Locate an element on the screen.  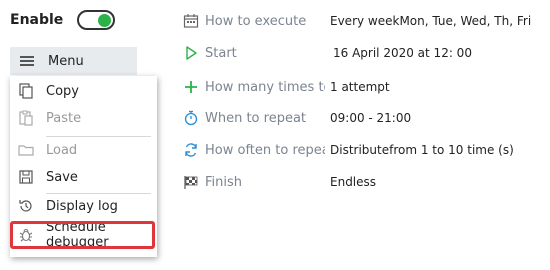
menu-item-save: Save is located at coordinates (83, 177).